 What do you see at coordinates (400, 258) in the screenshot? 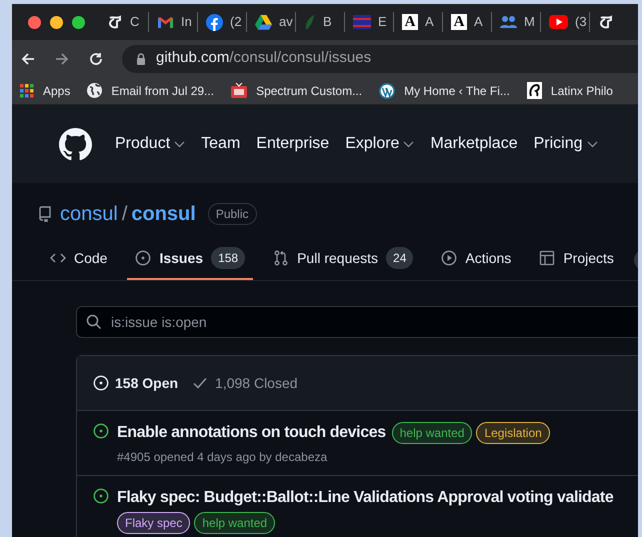
I see `counter: 24` at bounding box center [400, 258].